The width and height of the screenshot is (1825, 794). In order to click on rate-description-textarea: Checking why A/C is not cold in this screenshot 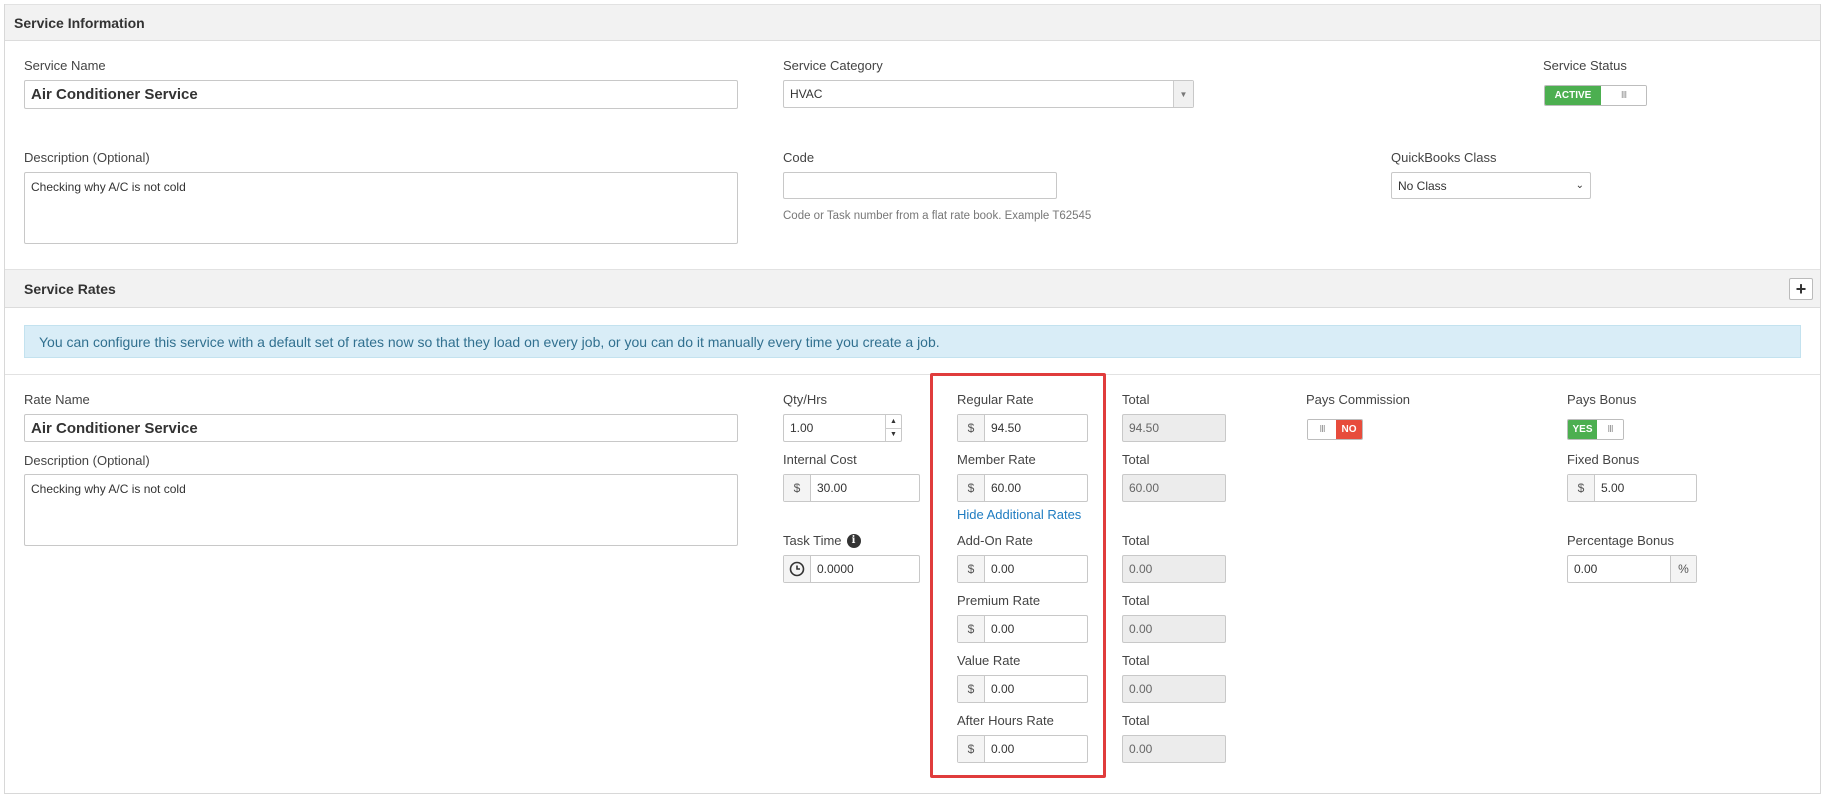, I will do `click(381, 510)`.